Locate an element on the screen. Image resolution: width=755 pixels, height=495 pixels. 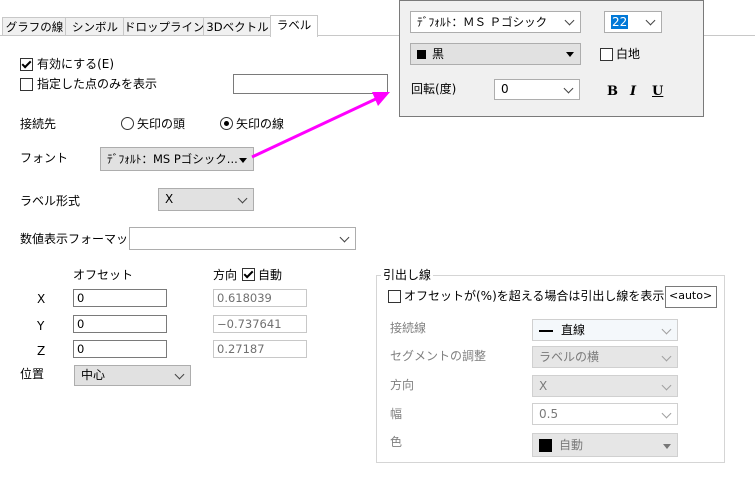
popup-color-value: 黒 is located at coordinates (438, 54).